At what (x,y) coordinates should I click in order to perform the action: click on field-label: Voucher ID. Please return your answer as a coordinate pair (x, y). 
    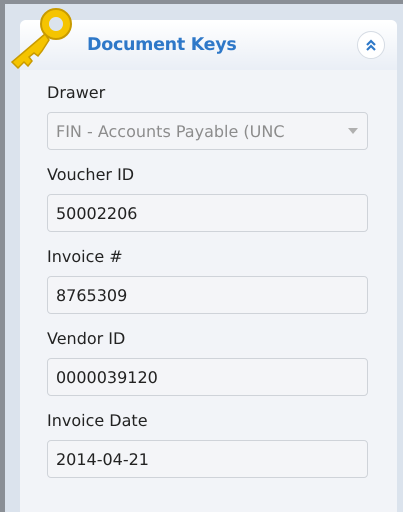
    Looking at the image, I should click on (91, 175).